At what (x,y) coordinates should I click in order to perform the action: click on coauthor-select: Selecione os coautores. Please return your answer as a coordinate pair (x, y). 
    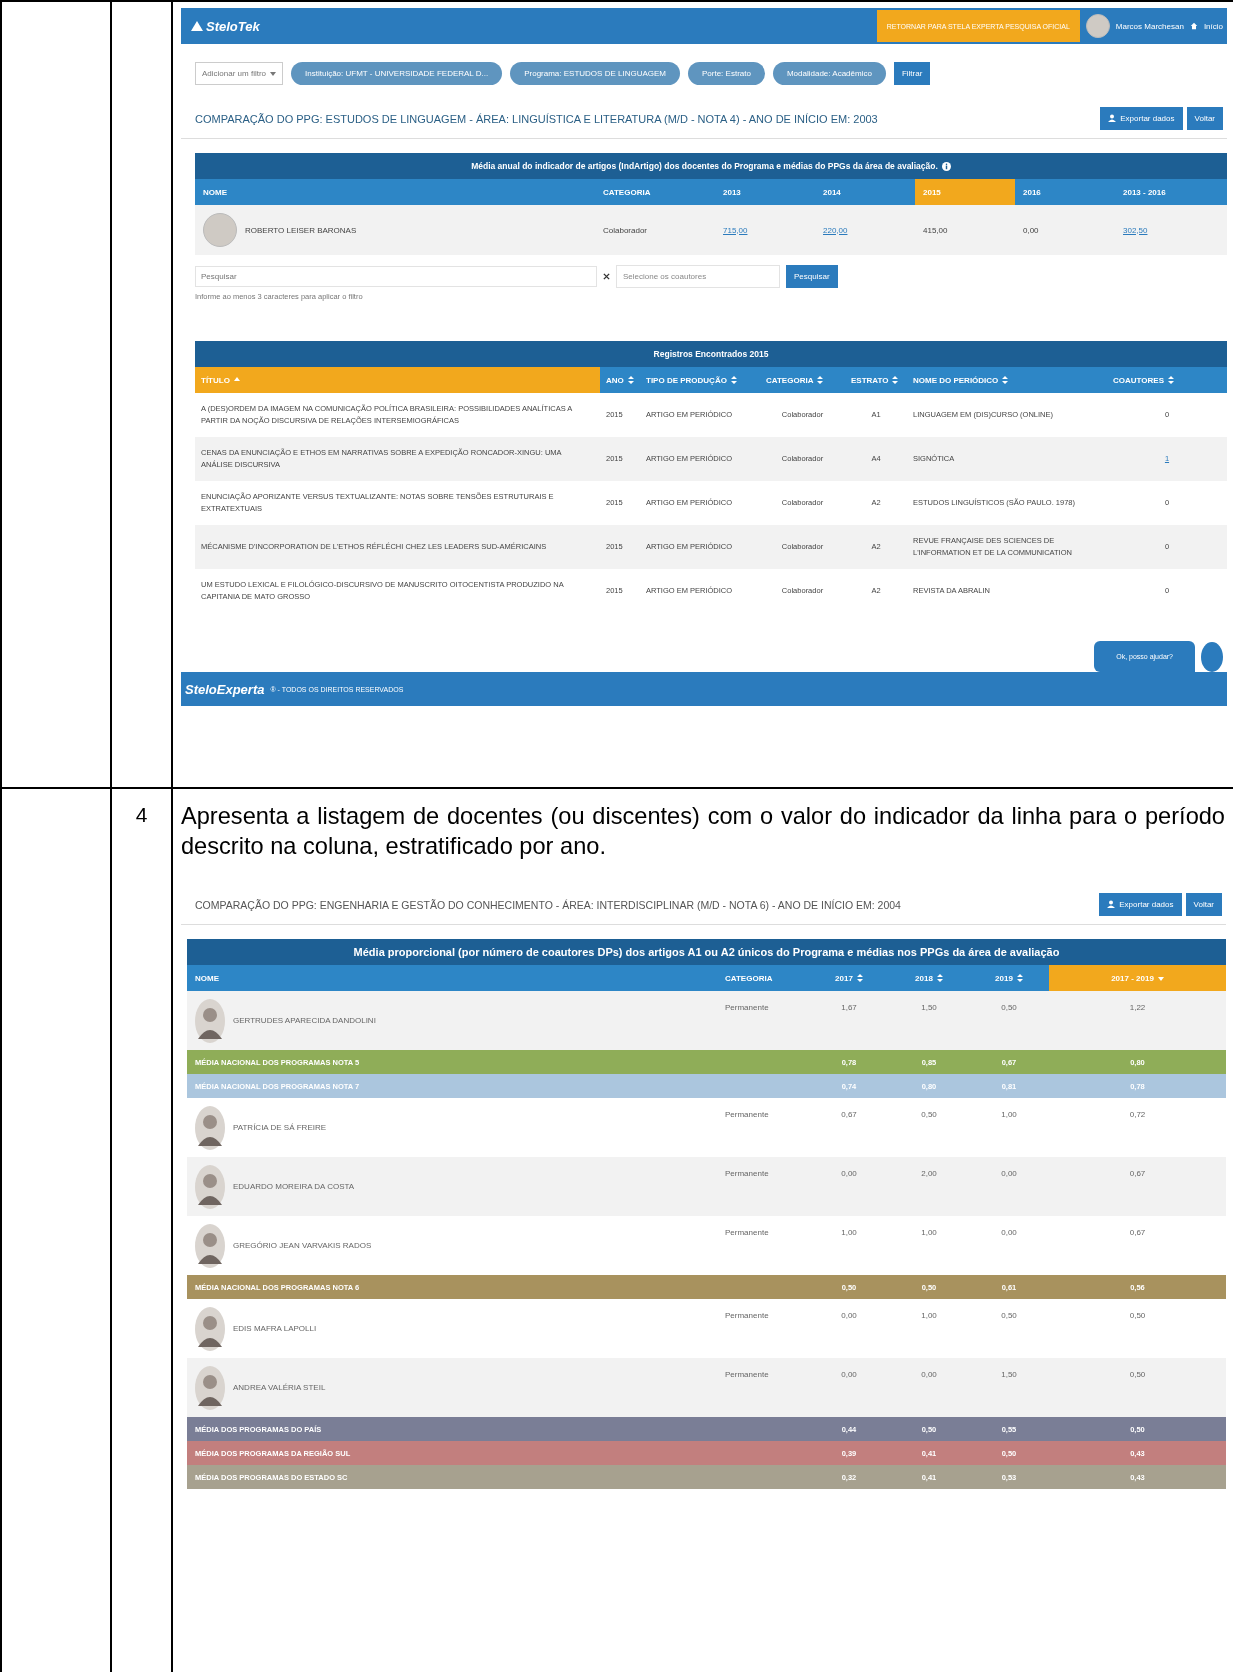
    Looking at the image, I should click on (698, 276).